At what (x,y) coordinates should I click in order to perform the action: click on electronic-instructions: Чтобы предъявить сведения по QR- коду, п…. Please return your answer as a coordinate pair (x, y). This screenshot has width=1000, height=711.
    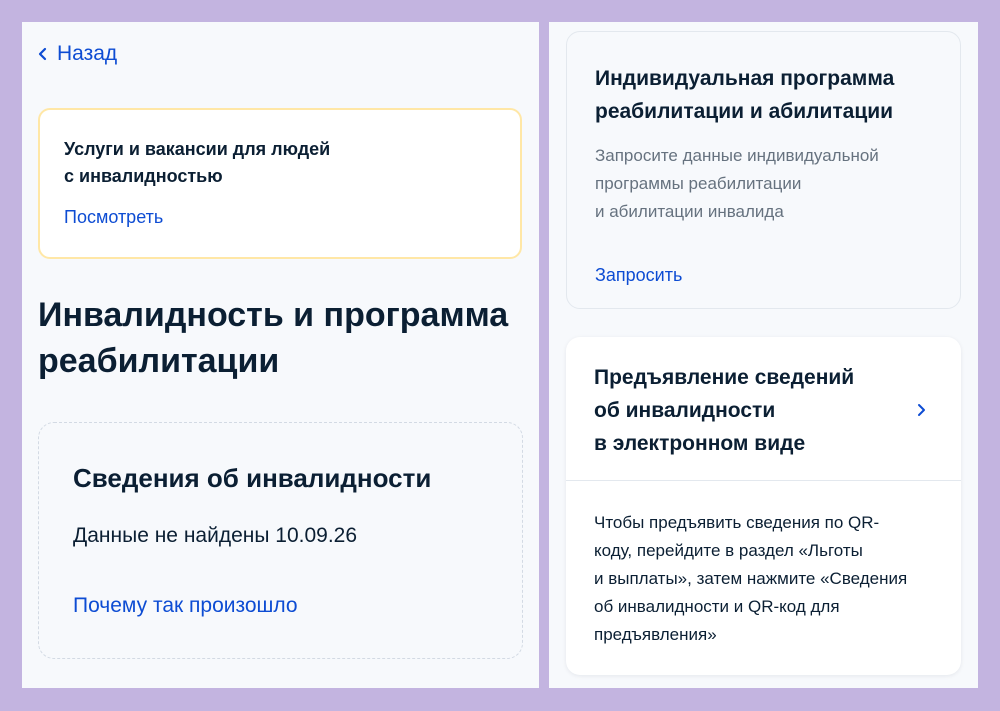
    Looking at the image, I should click on (751, 578).